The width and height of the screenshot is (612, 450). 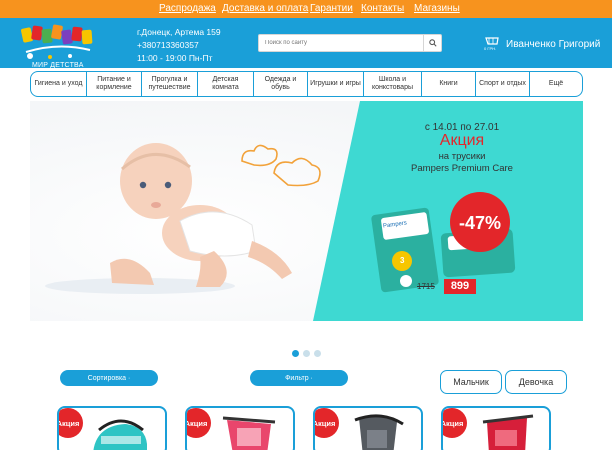 I want to click on promo-product-name: Pampers Premium Care, so click(x=462, y=168).